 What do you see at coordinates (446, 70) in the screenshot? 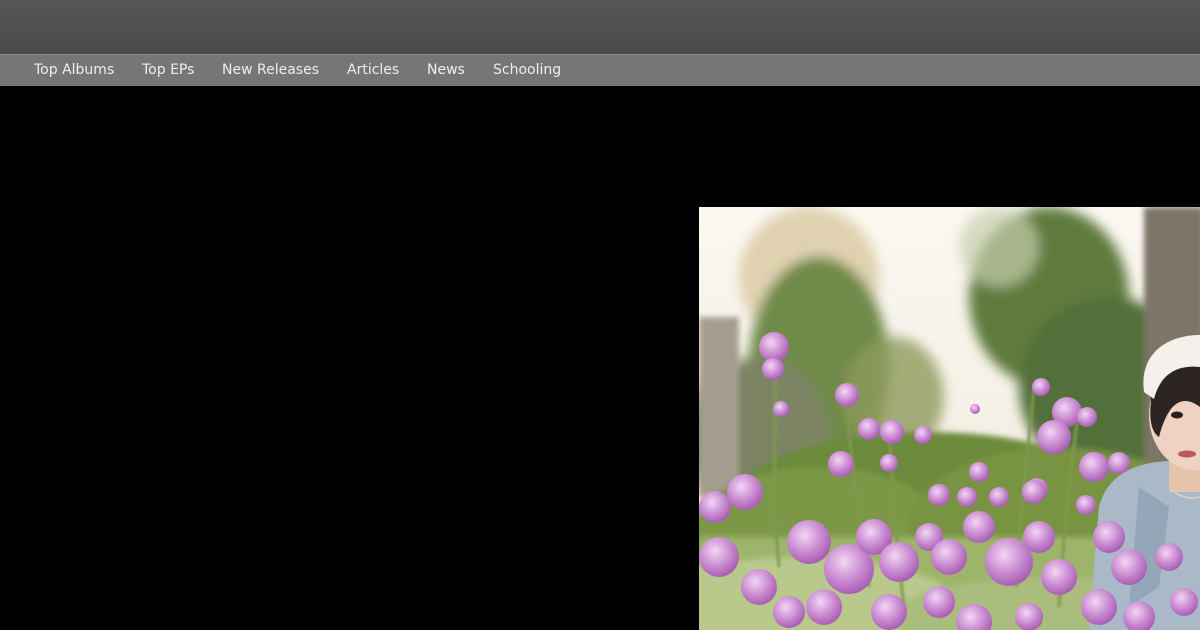
I see `nav-news: News` at bounding box center [446, 70].